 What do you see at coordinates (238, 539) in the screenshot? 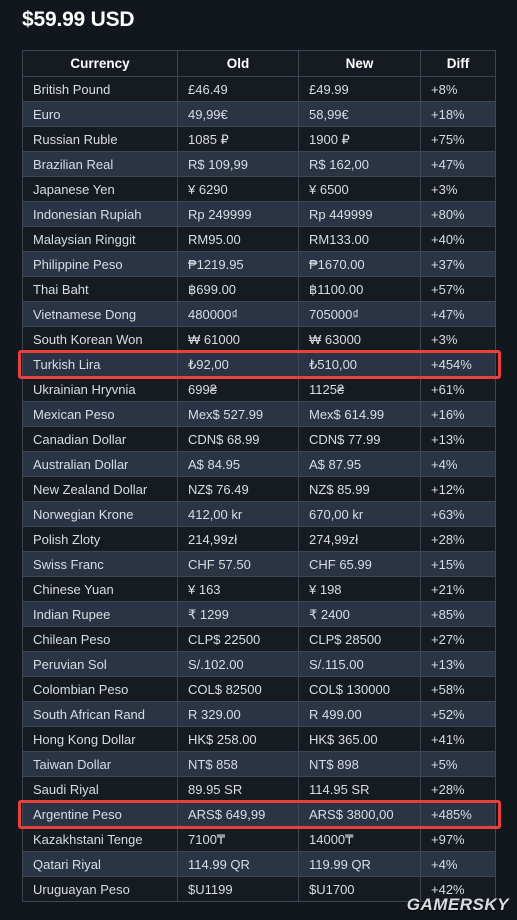
I see `cell-old-price: 214,99zł` at bounding box center [238, 539].